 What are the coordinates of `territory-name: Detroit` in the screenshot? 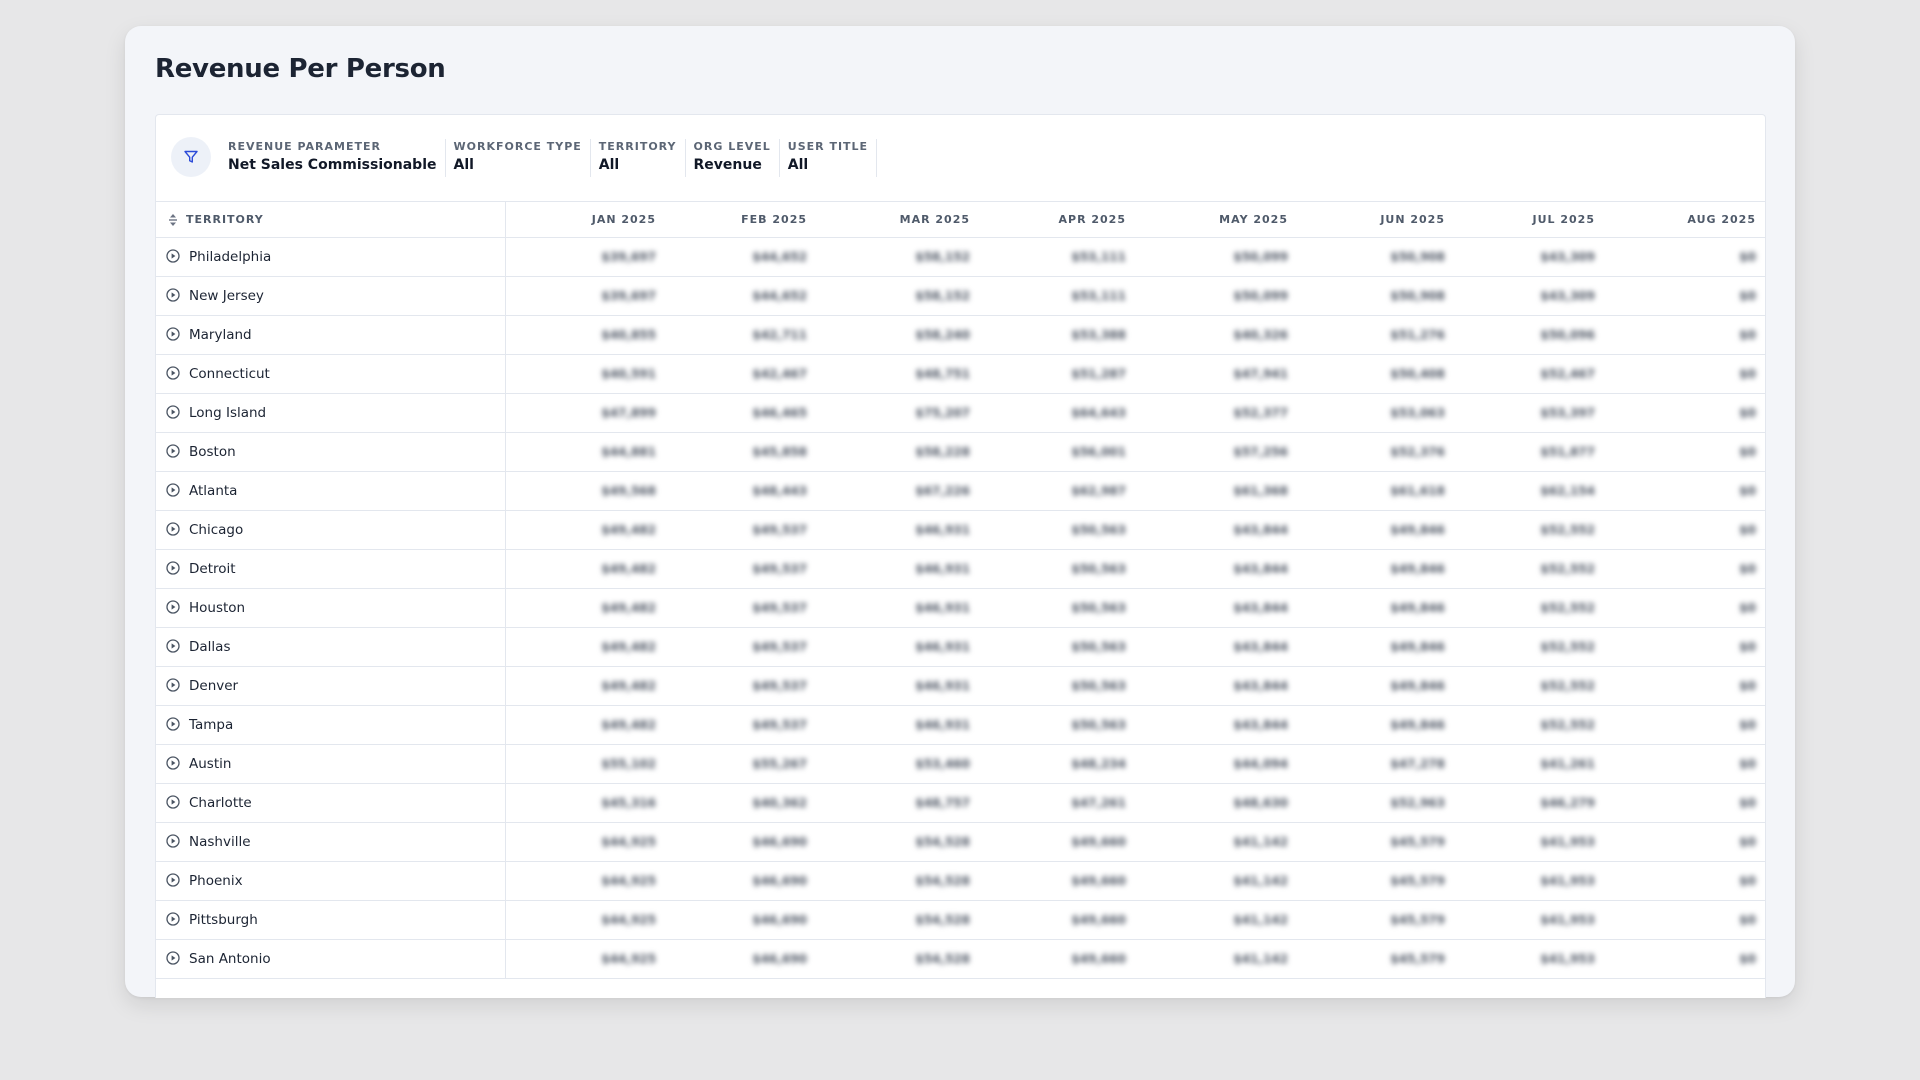 It's located at (212, 569).